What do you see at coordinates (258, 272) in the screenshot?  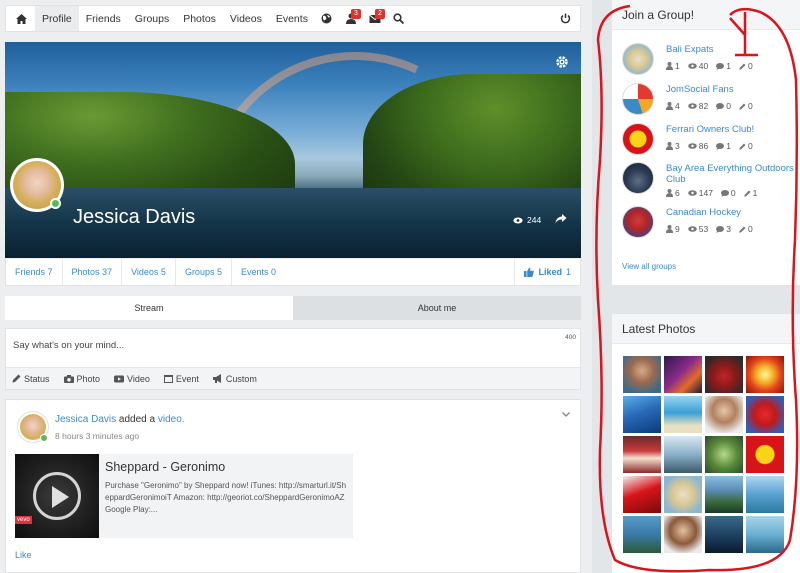 I see `stat-events: Events 0` at bounding box center [258, 272].